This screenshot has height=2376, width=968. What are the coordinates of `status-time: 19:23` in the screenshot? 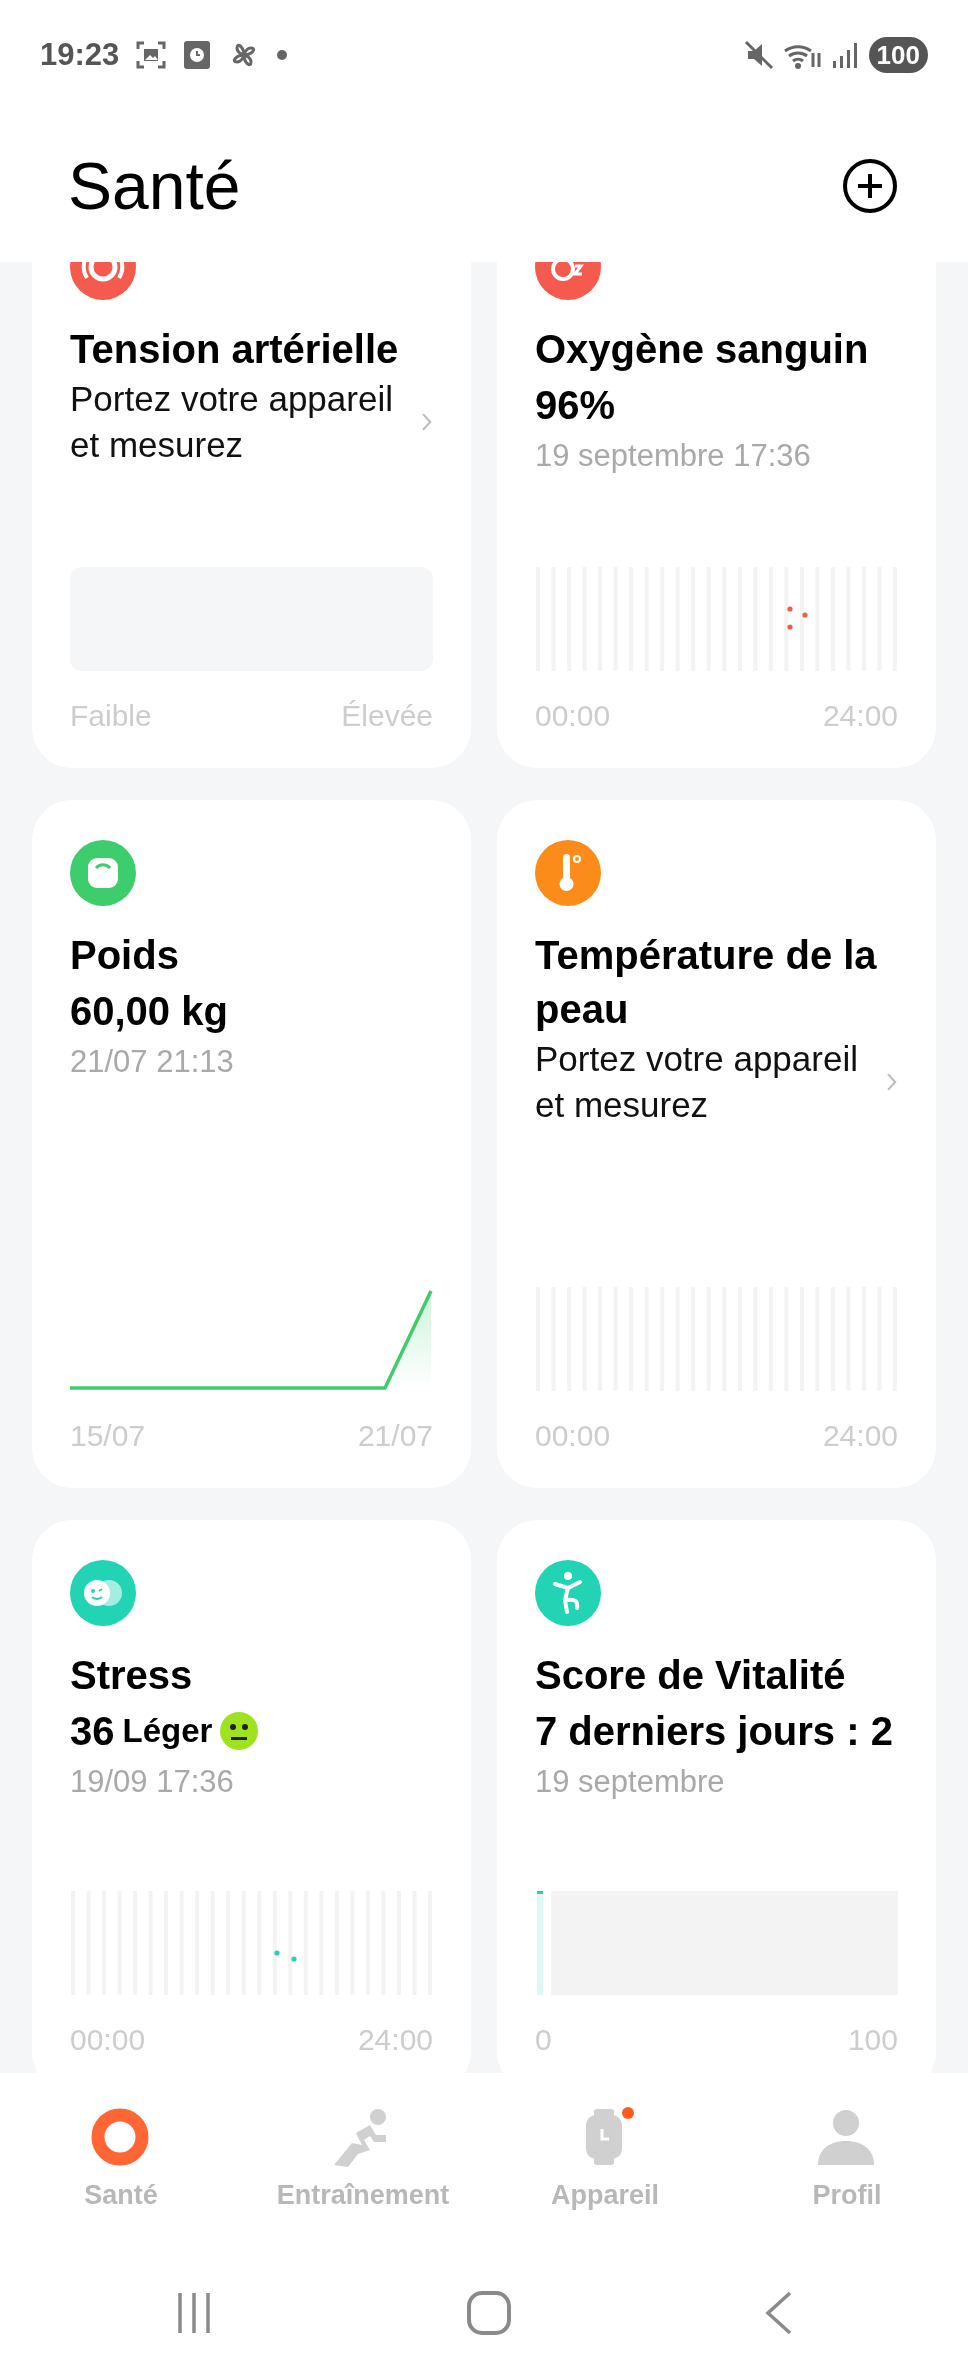 It's located at (80, 54).